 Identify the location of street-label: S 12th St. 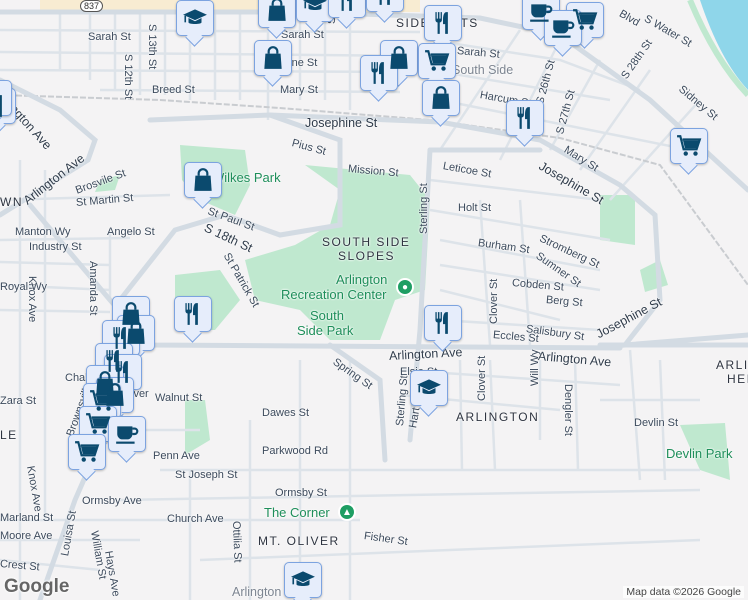
(128, 77).